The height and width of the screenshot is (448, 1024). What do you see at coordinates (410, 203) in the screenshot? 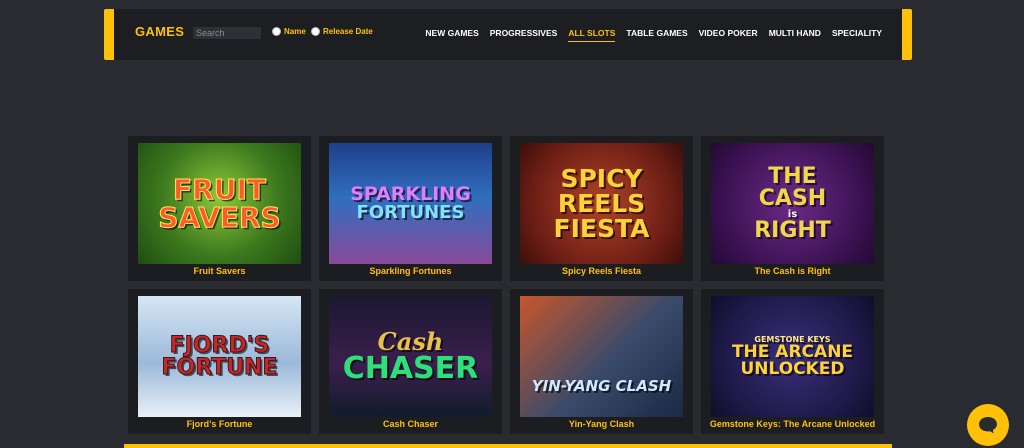
I see `game-thumbnail: SPARKLING FORTUNES` at bounding box center [410, 203].